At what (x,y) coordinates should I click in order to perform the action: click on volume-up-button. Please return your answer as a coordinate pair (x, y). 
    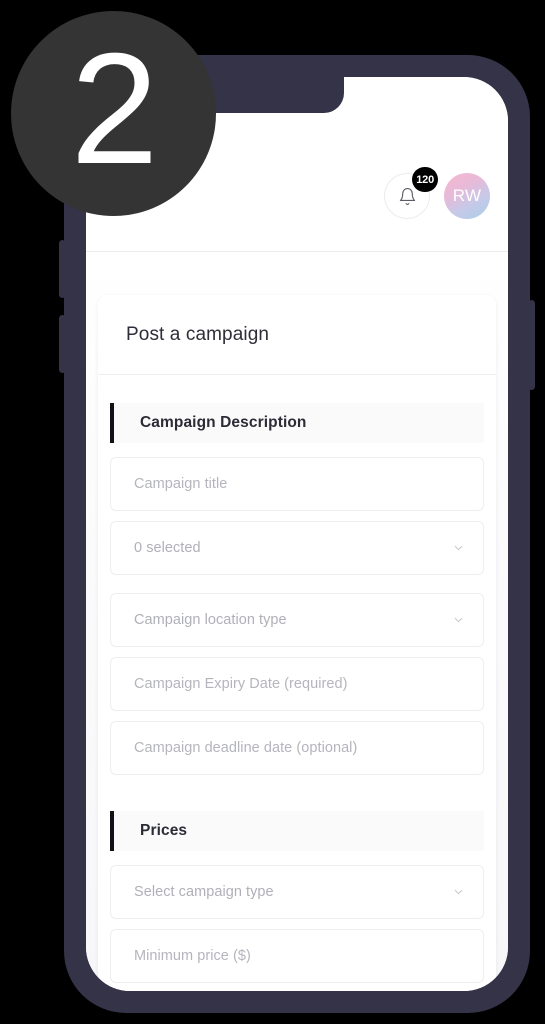
    Looking at the image, I should click on (62, 269).